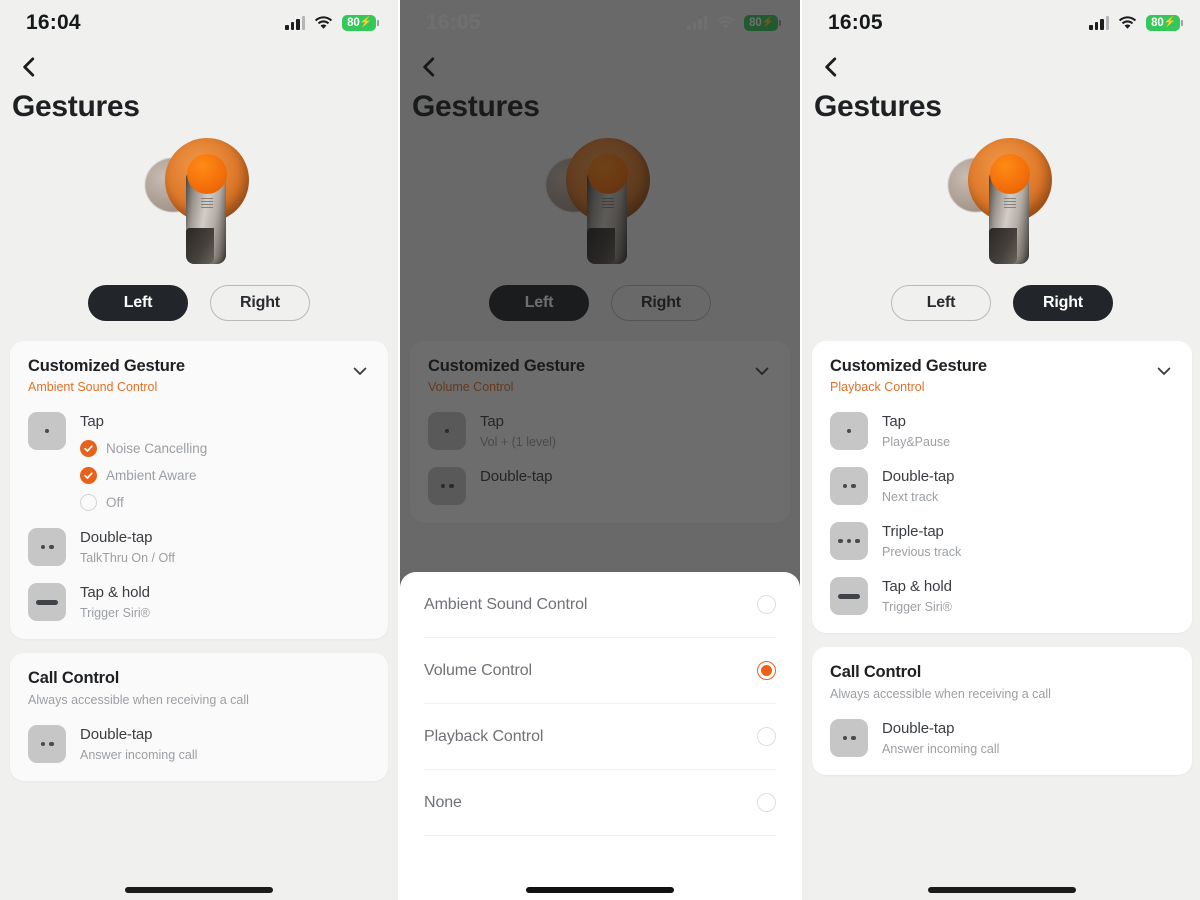 Image resolution: width=1200 pixels, height=900 pixels. I want to click on gesture-row-text: Double-tap Next track, so click(918, 485).